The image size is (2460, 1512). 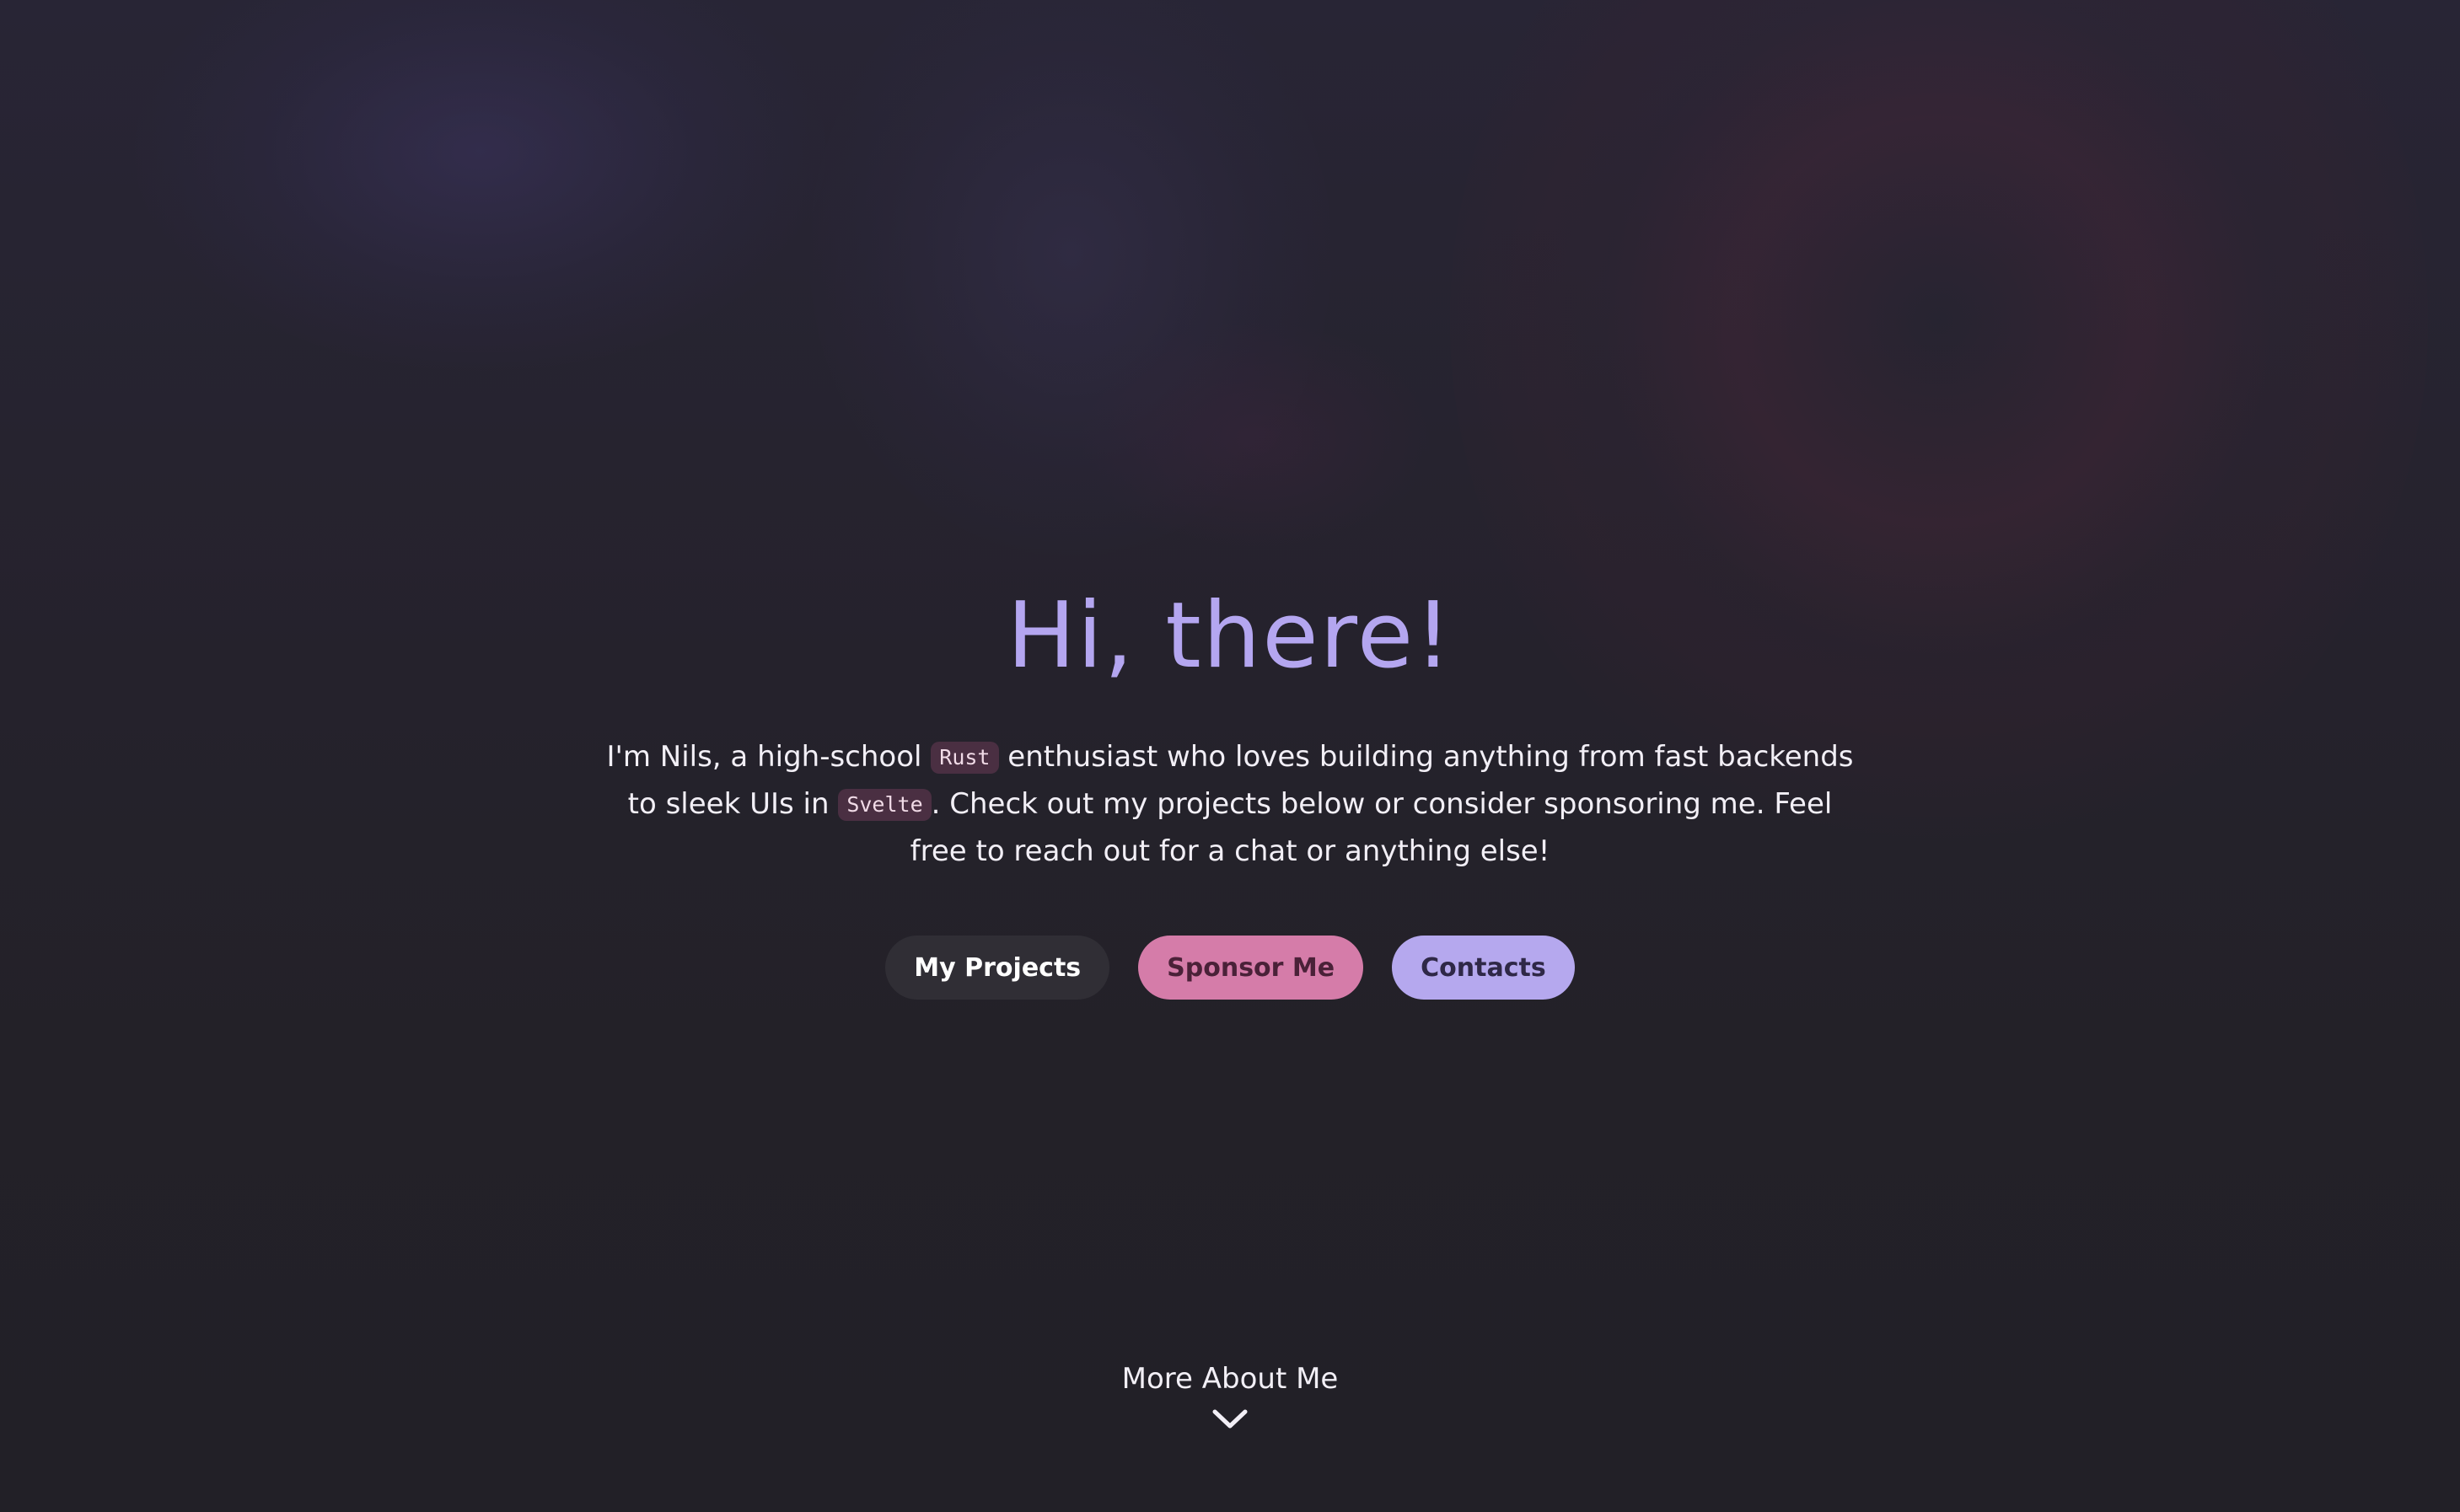 I want to click on sponsor-me-button: Sponsor Me, so click(x=1251, y=968).